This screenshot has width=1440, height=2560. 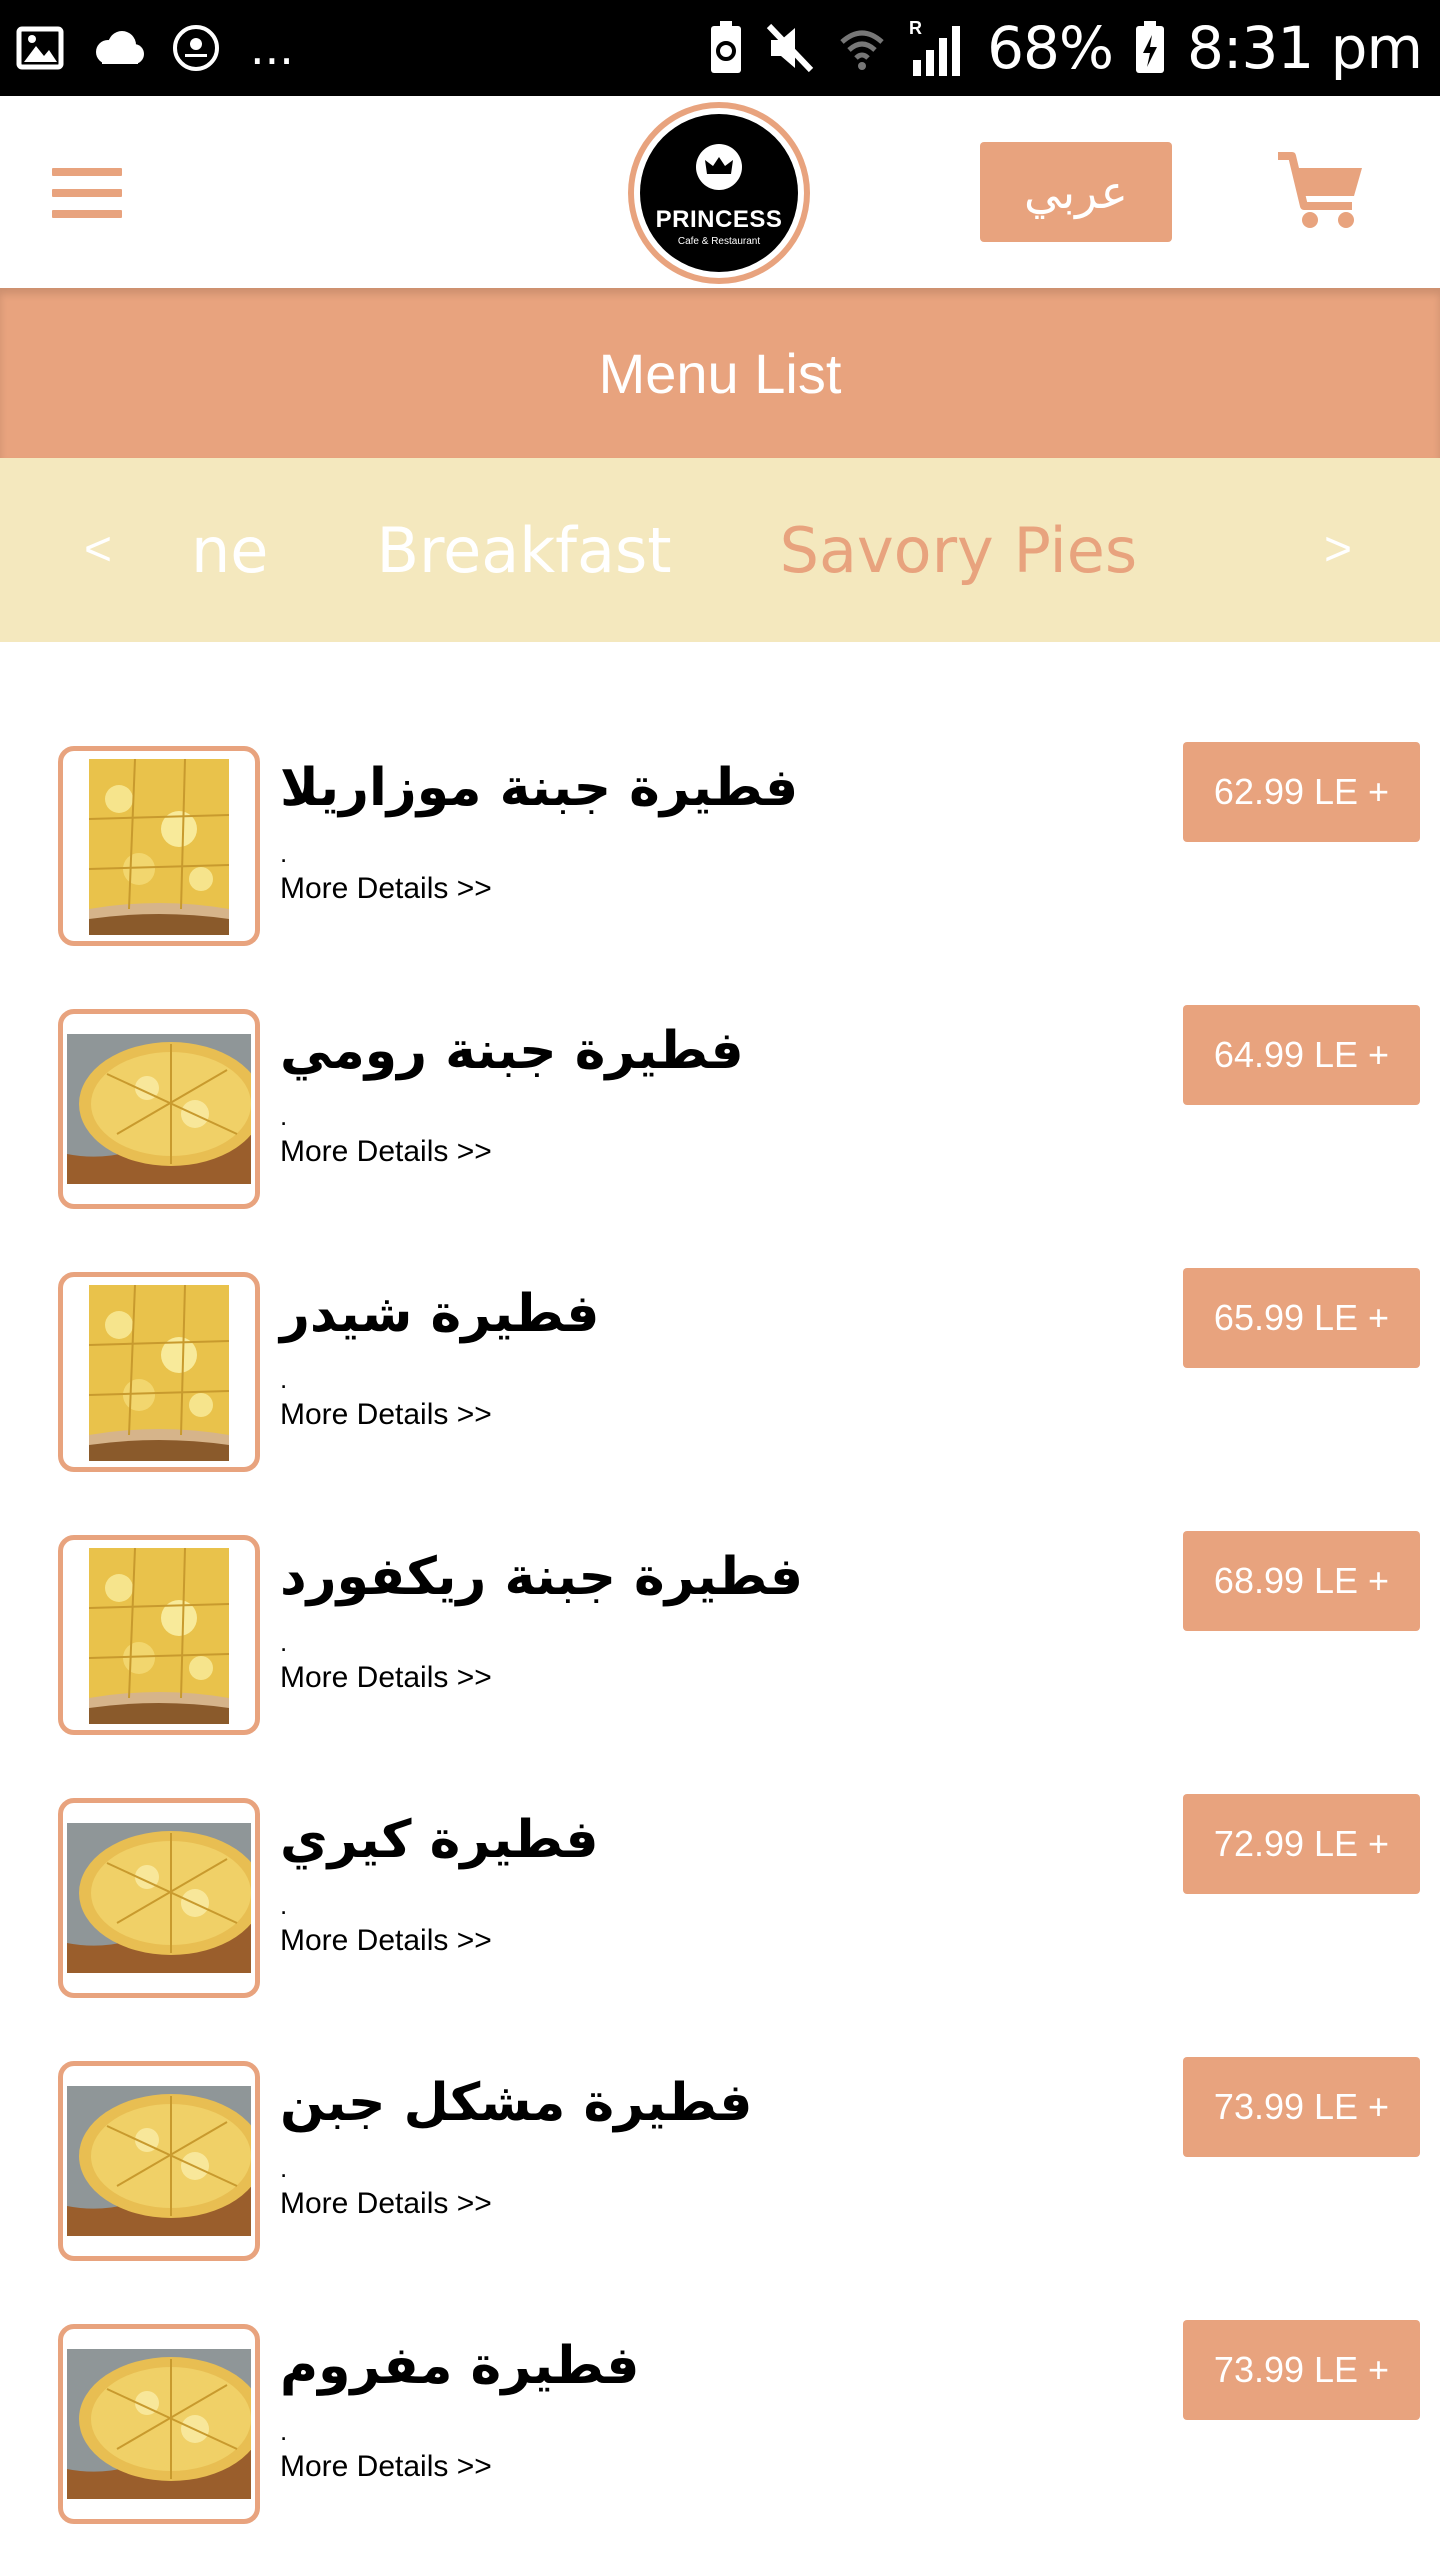 I want to click on list-item: فطيرة مشكل جبن. More Details >> 73.99 LE +, so click(x=720, y=2146).